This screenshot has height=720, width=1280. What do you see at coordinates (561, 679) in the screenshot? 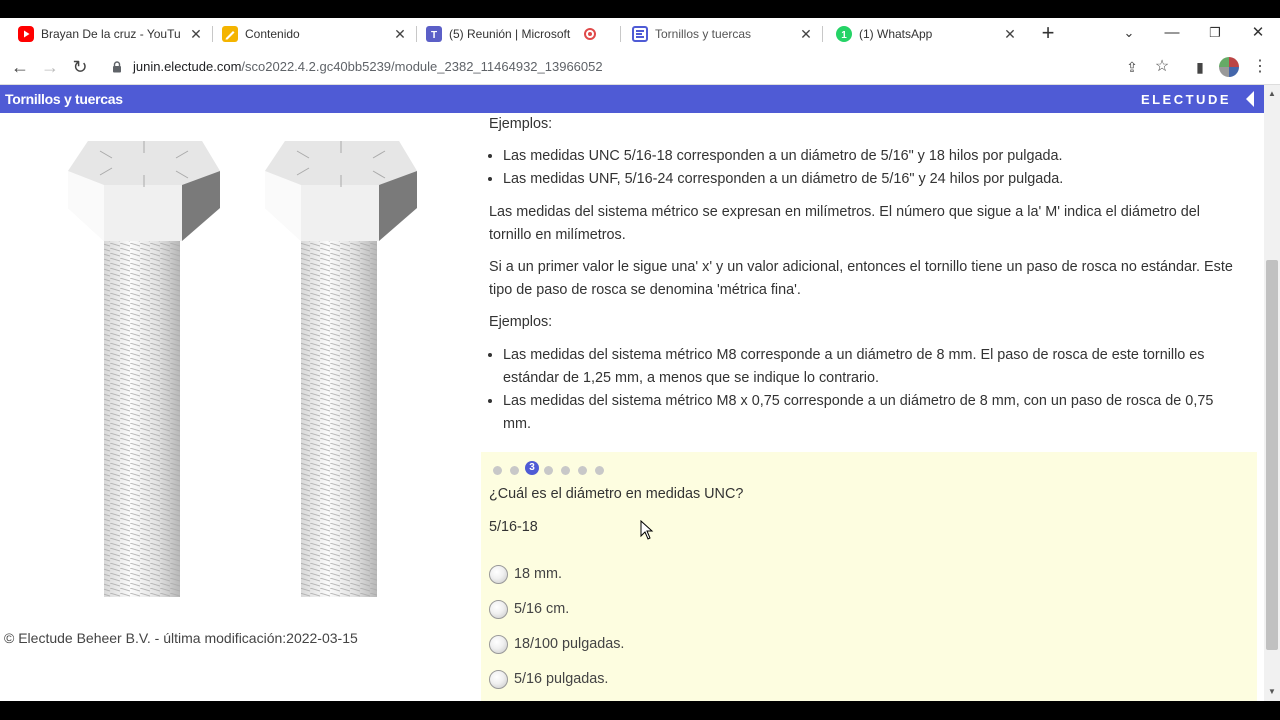
I see `option-label: 5/16 pulgadas.` at bounding box center [561, 679].